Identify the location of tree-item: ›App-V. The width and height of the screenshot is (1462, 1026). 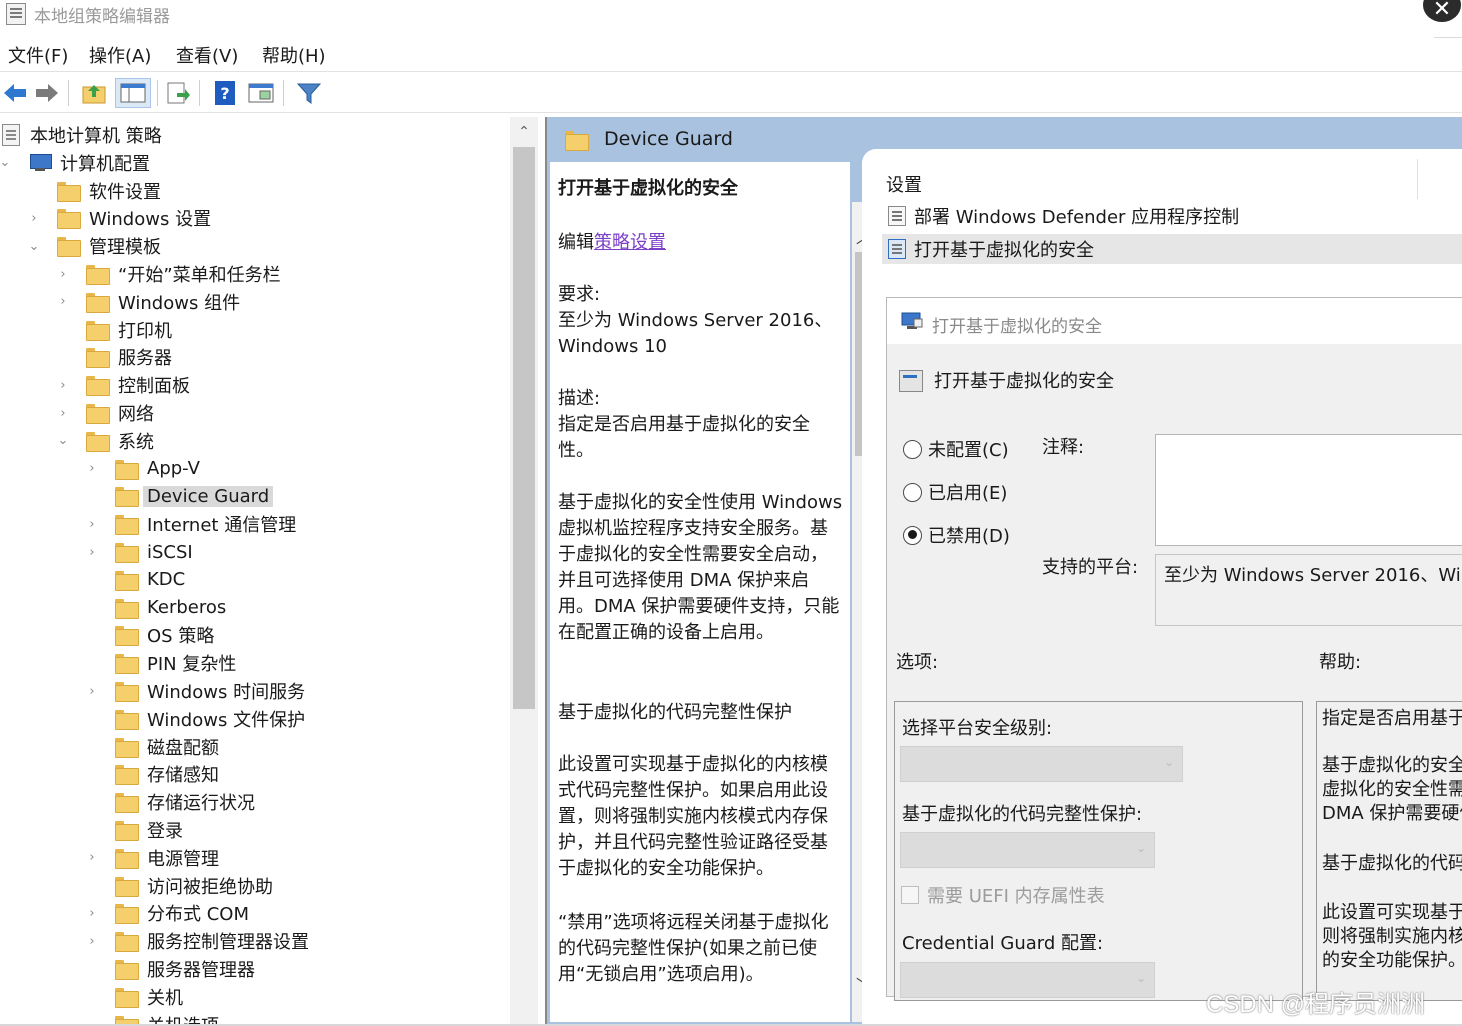
(157, 469).